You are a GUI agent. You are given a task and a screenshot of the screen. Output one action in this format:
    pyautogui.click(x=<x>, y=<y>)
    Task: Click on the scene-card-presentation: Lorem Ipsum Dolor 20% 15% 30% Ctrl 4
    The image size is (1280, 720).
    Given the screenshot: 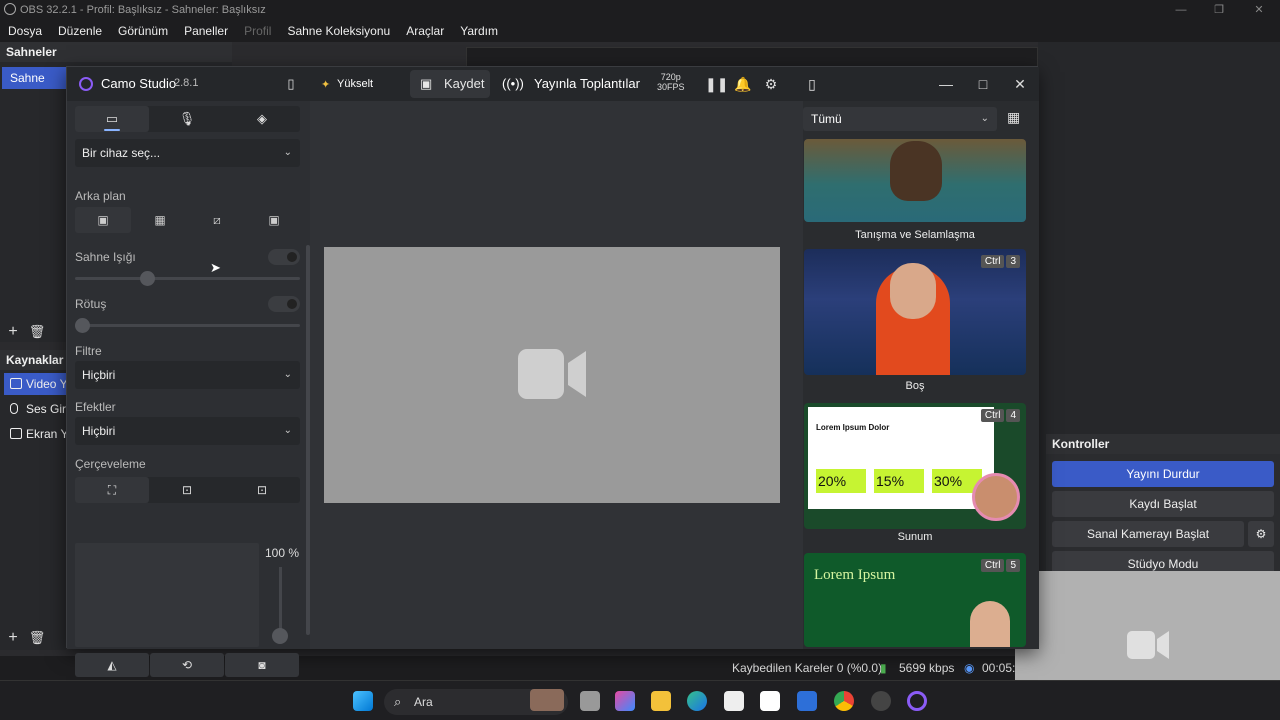 What is the action you would take?
    pyautogui.click(x=915, y=466)
    